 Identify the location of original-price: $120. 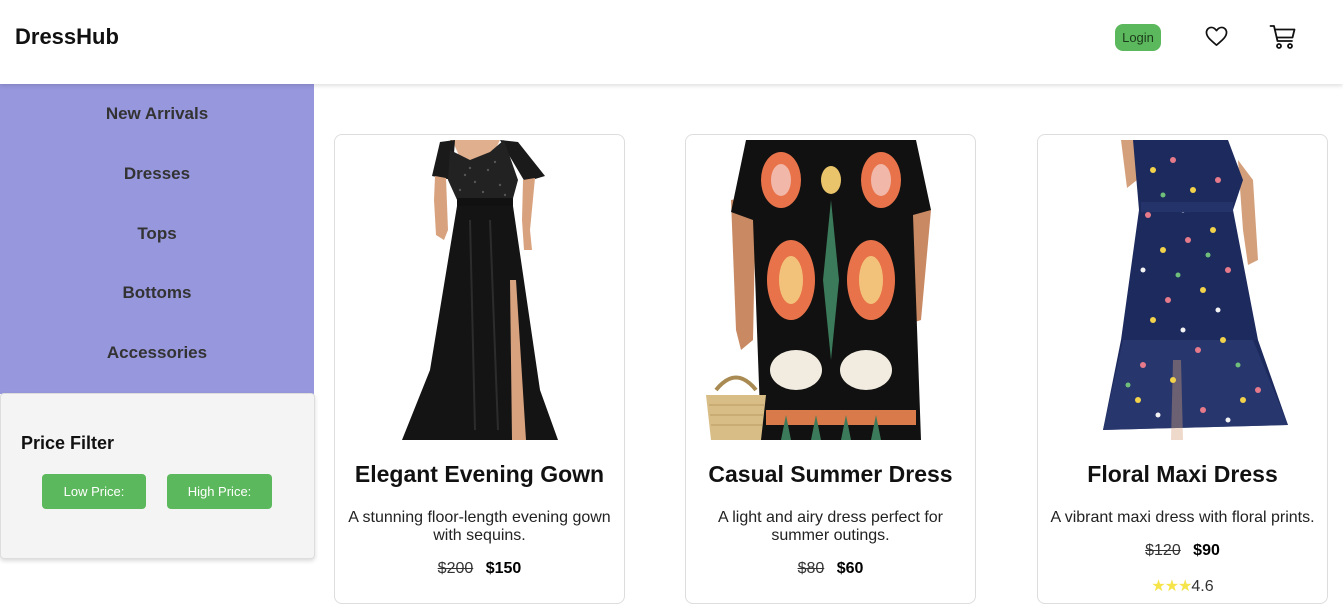
(1163, 550).